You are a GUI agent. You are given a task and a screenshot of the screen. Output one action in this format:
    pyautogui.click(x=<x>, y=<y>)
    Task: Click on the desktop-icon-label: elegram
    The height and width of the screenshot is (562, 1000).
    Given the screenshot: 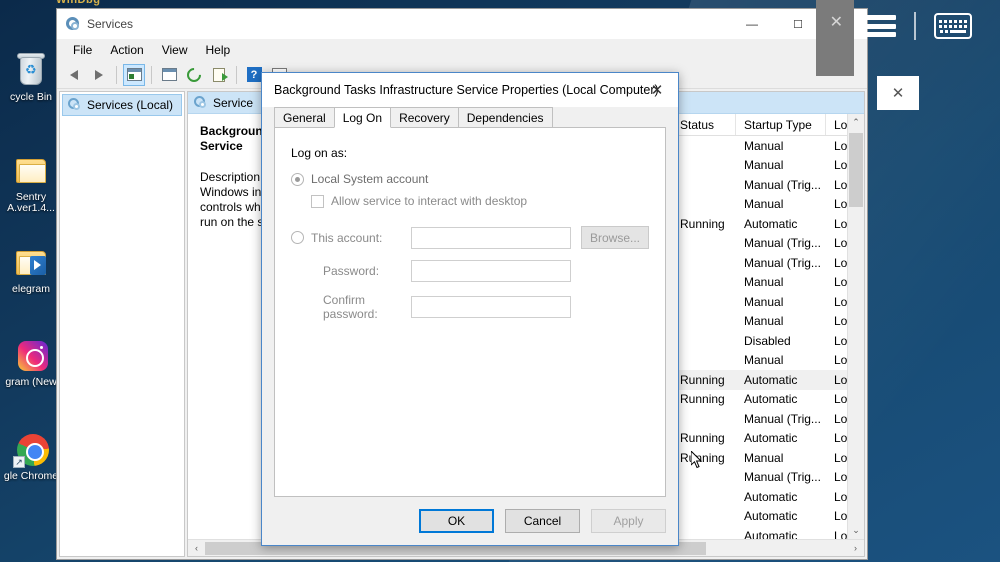 What is the action you would take?
    pyautogui.click(x=31, y=289)
    